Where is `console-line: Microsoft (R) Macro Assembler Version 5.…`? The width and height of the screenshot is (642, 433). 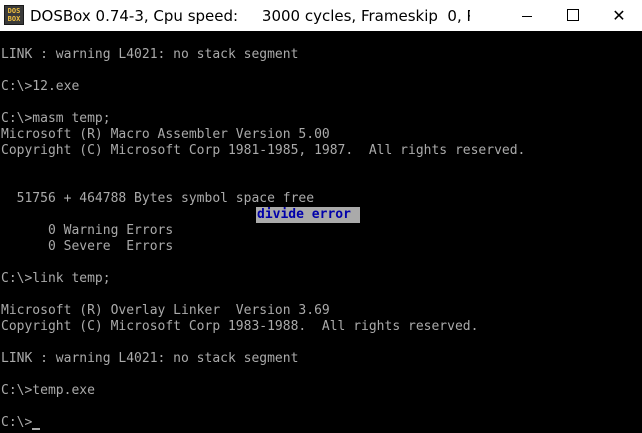 console-line: Microsoft (R) Macro Assembler Version 5.… is located at coordinates (165, 134).